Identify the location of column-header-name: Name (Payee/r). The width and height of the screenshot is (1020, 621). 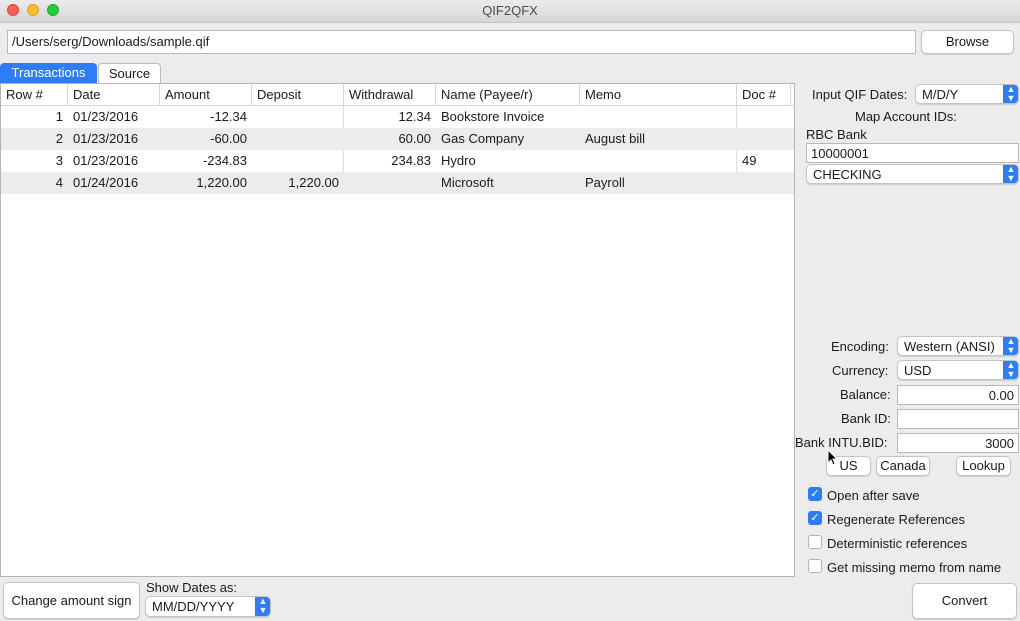
(508, 95).